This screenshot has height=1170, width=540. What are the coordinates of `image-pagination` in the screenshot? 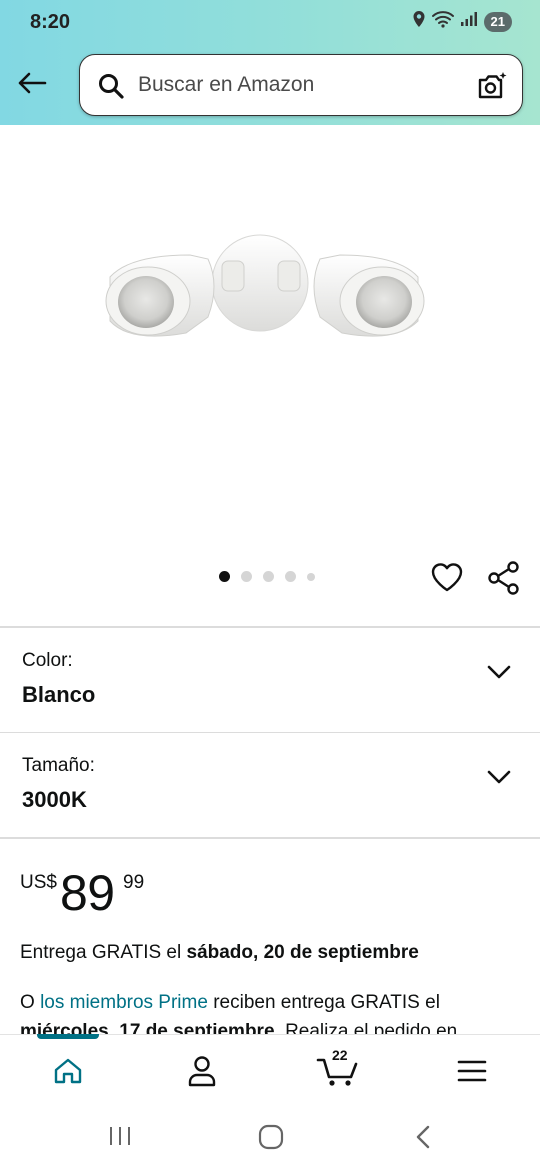 It's located at (267, 576).